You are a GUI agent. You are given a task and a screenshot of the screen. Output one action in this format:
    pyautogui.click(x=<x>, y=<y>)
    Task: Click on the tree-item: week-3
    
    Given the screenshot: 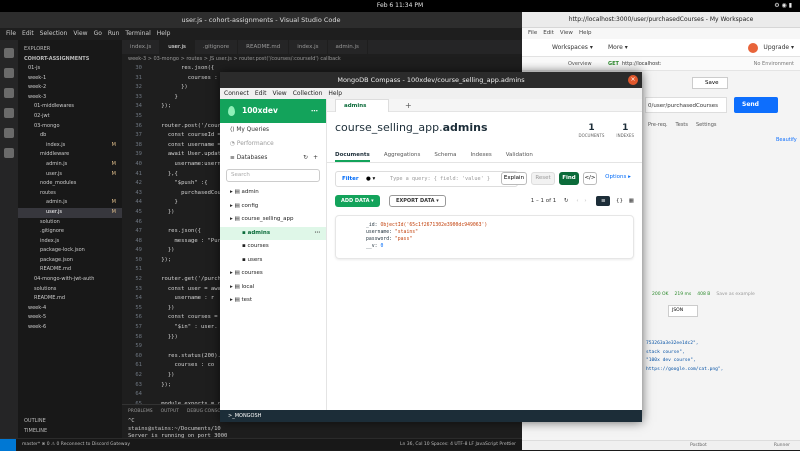 What is the action you would take?
    pyautogui.click(x=70, y=98)
    